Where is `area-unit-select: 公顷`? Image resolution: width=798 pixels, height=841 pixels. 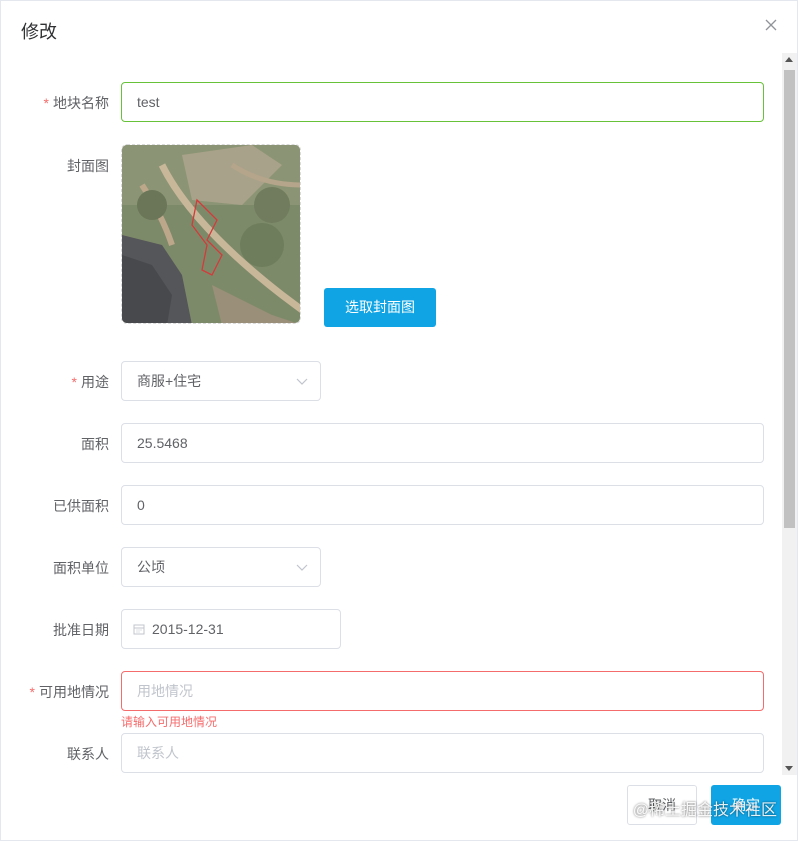 area-unit-select: 公顷 is located at coordinates (221, 567).